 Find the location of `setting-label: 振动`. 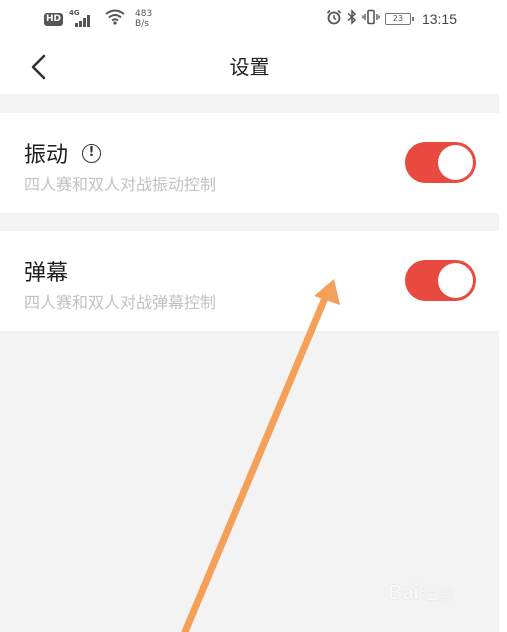

setting-label: 振动 is located at coordinates (46, 155).